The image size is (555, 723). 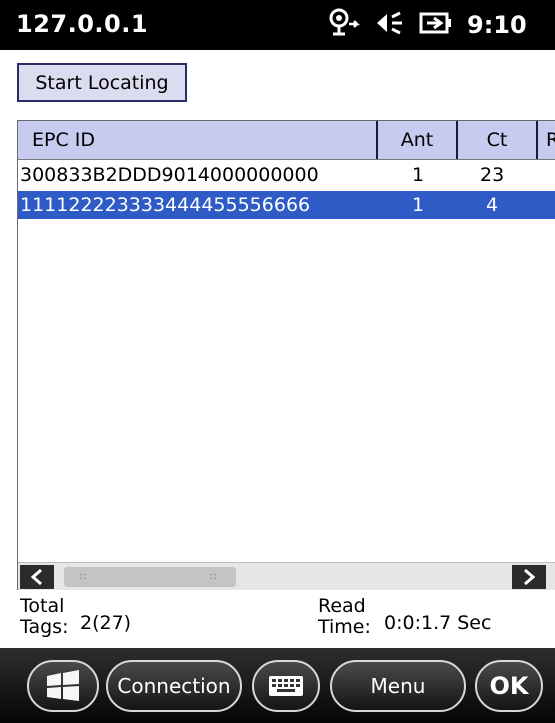 I want to click on ct-cell: 4, so click(x=492, y=205).